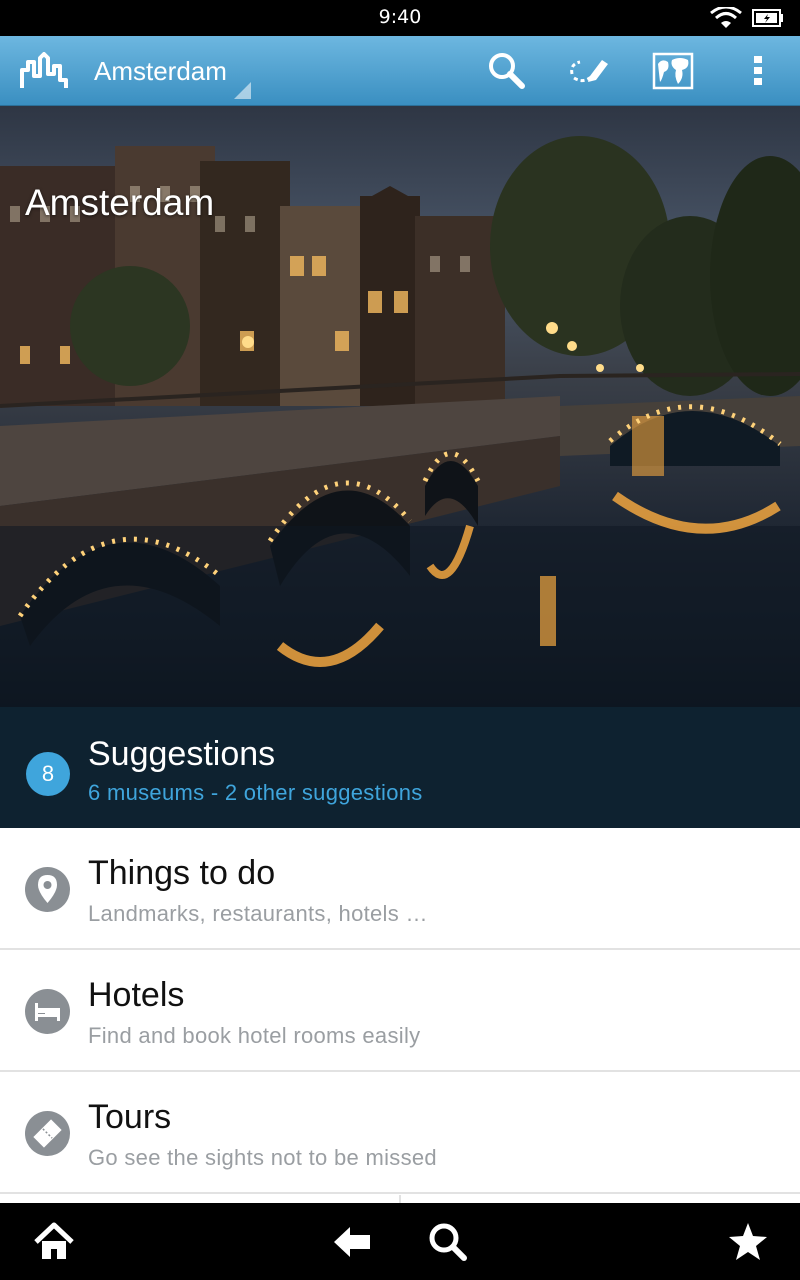  Describe the element at coordinates (242, 90) in the screenshot. I see `dropdown-arrow-icon` at that location.